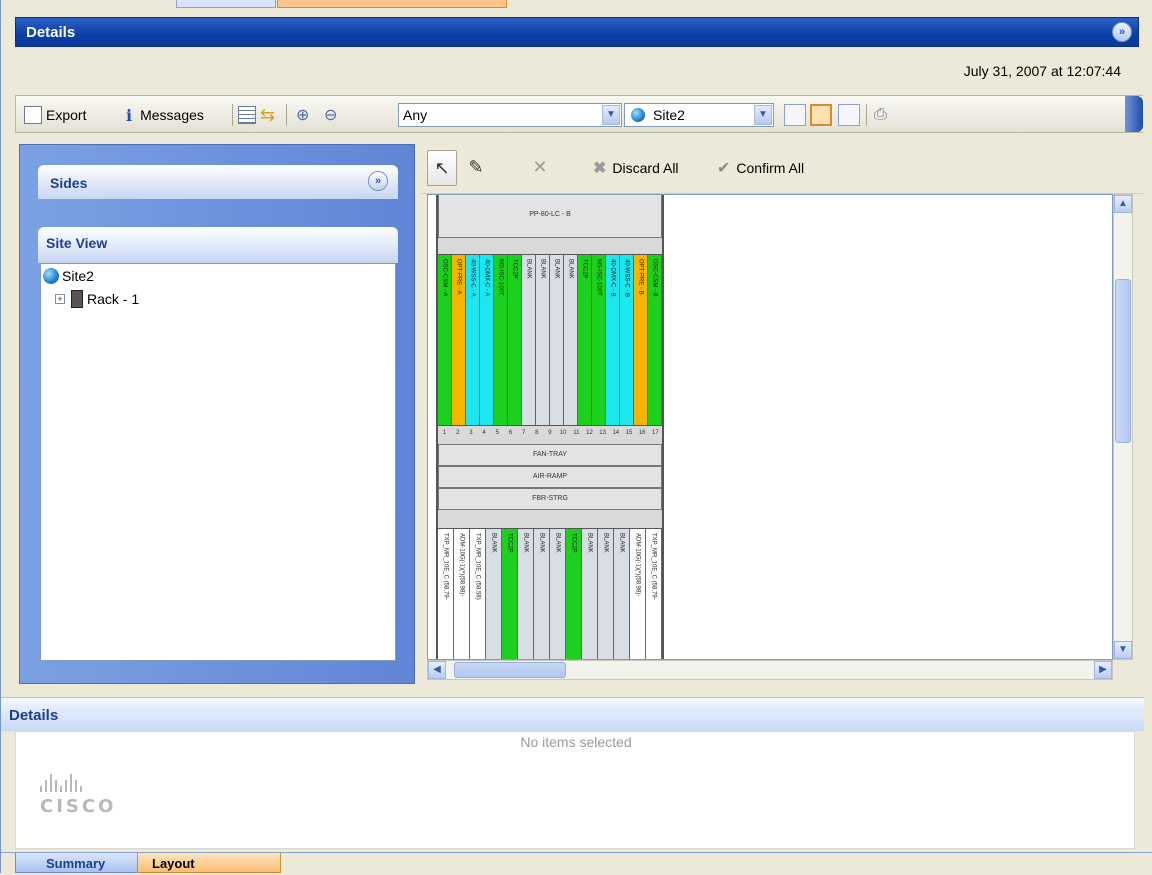 The width and height of the screenshot is (1152, 875). I want to click on rack-shelf: FBR-STRG, so click(550, 499).